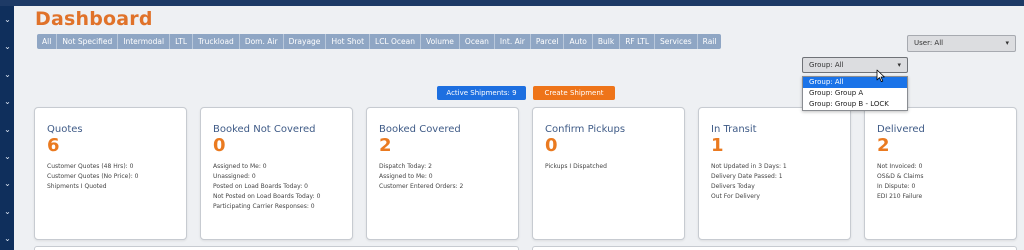 The image size is (1024, 250). Describe the element at coordinates (276, 177) in the screenshot. I see `card-link: Unassigned: 0` at that location.